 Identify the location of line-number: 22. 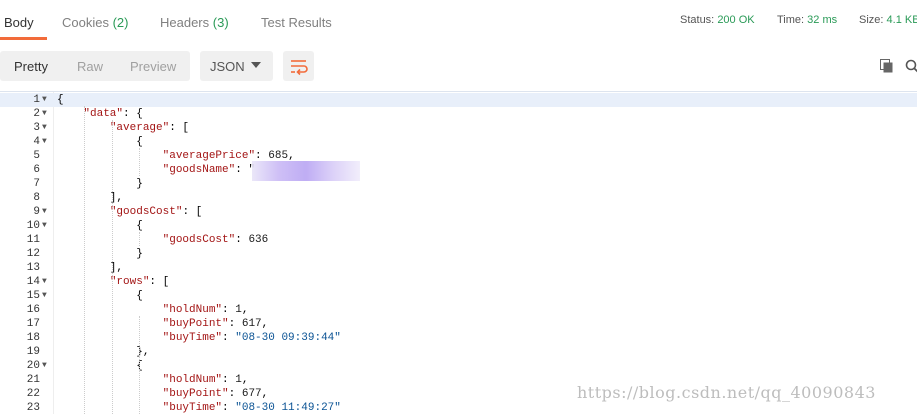
(33, 394).